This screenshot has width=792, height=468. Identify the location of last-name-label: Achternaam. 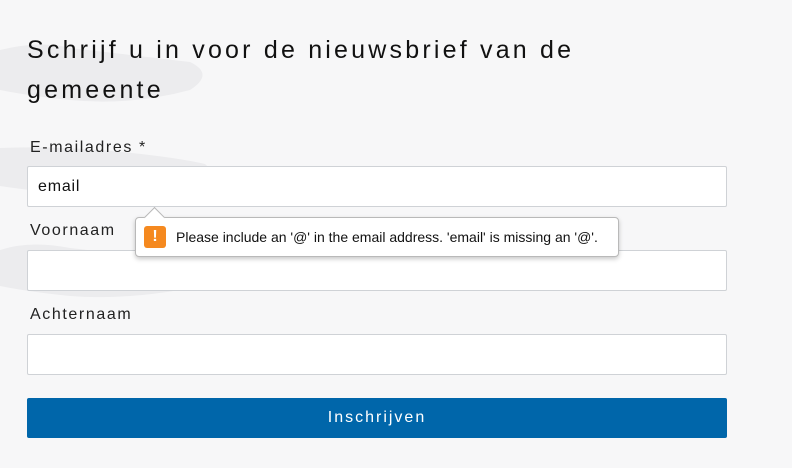
(81, 314).